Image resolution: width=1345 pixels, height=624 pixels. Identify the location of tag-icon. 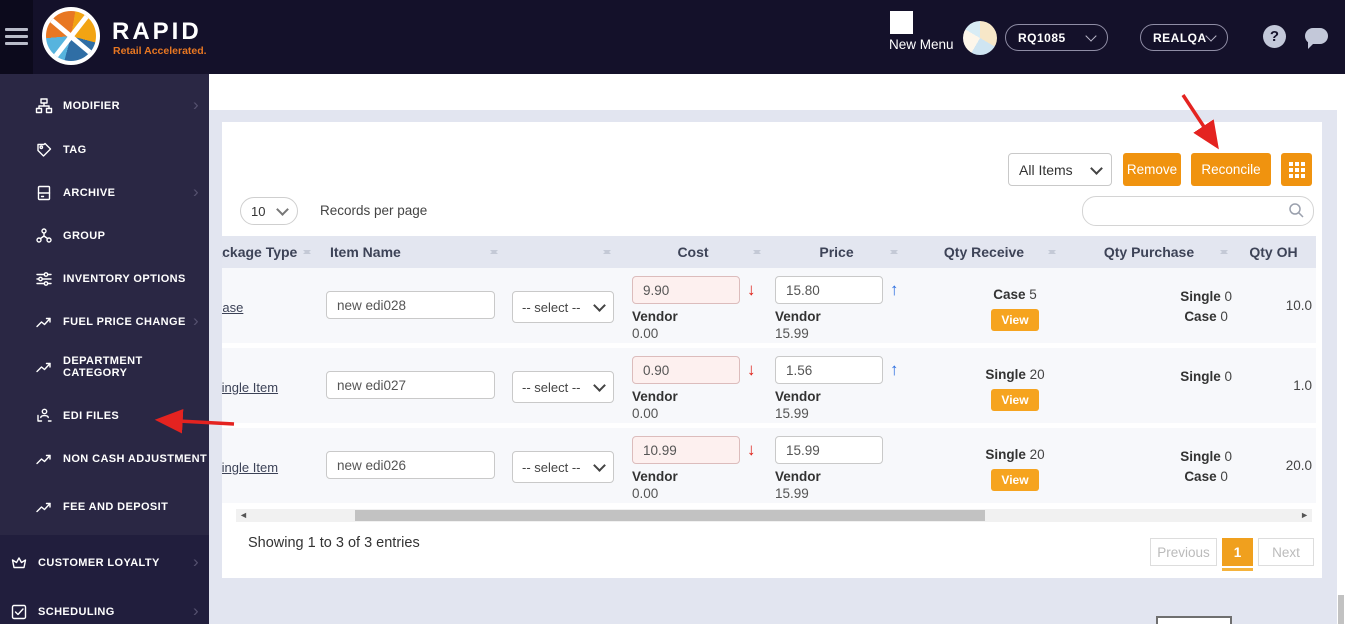
(44, 150).